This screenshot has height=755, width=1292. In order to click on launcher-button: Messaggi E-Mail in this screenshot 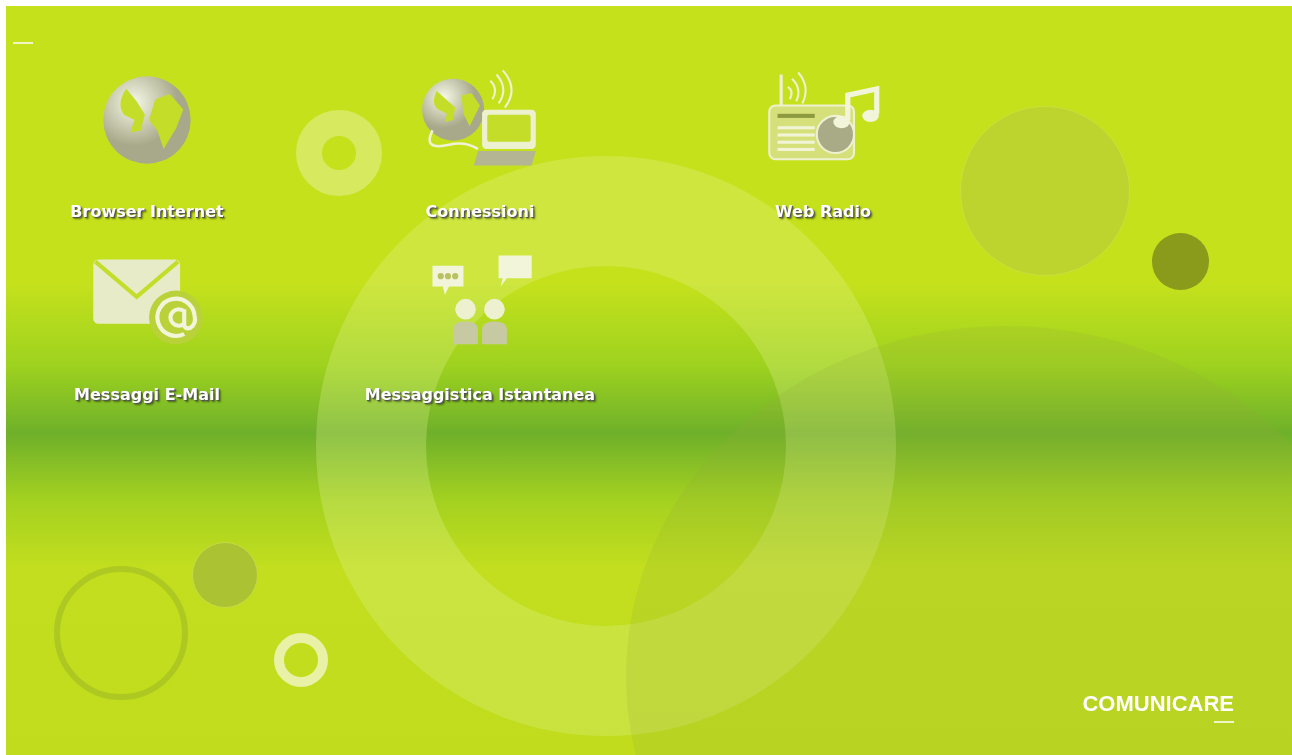, I will do `click(147, 327)`.